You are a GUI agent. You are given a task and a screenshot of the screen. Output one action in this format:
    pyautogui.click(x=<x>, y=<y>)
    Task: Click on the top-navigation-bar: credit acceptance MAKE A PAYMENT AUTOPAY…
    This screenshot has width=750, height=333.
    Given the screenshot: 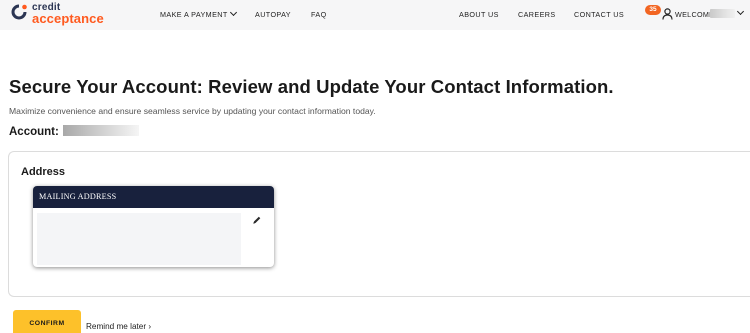 What is the action you would take?
    pyautogui.click(x=375, y=15)
    